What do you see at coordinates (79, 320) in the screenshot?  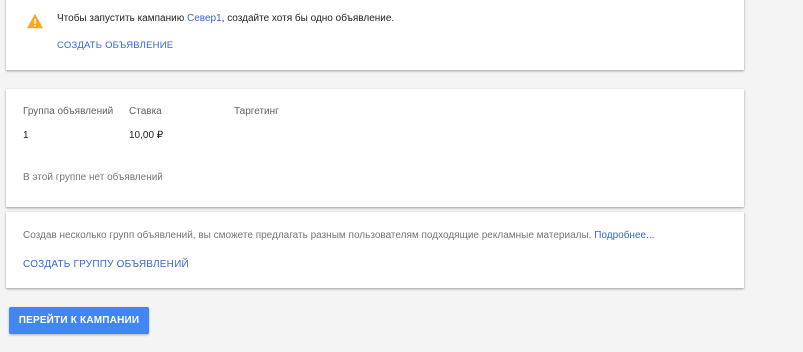 I see `go-to-campaign-button: ПЕРЕЙТИ К КАМПАНИИ` at bounding box center [79, 320].